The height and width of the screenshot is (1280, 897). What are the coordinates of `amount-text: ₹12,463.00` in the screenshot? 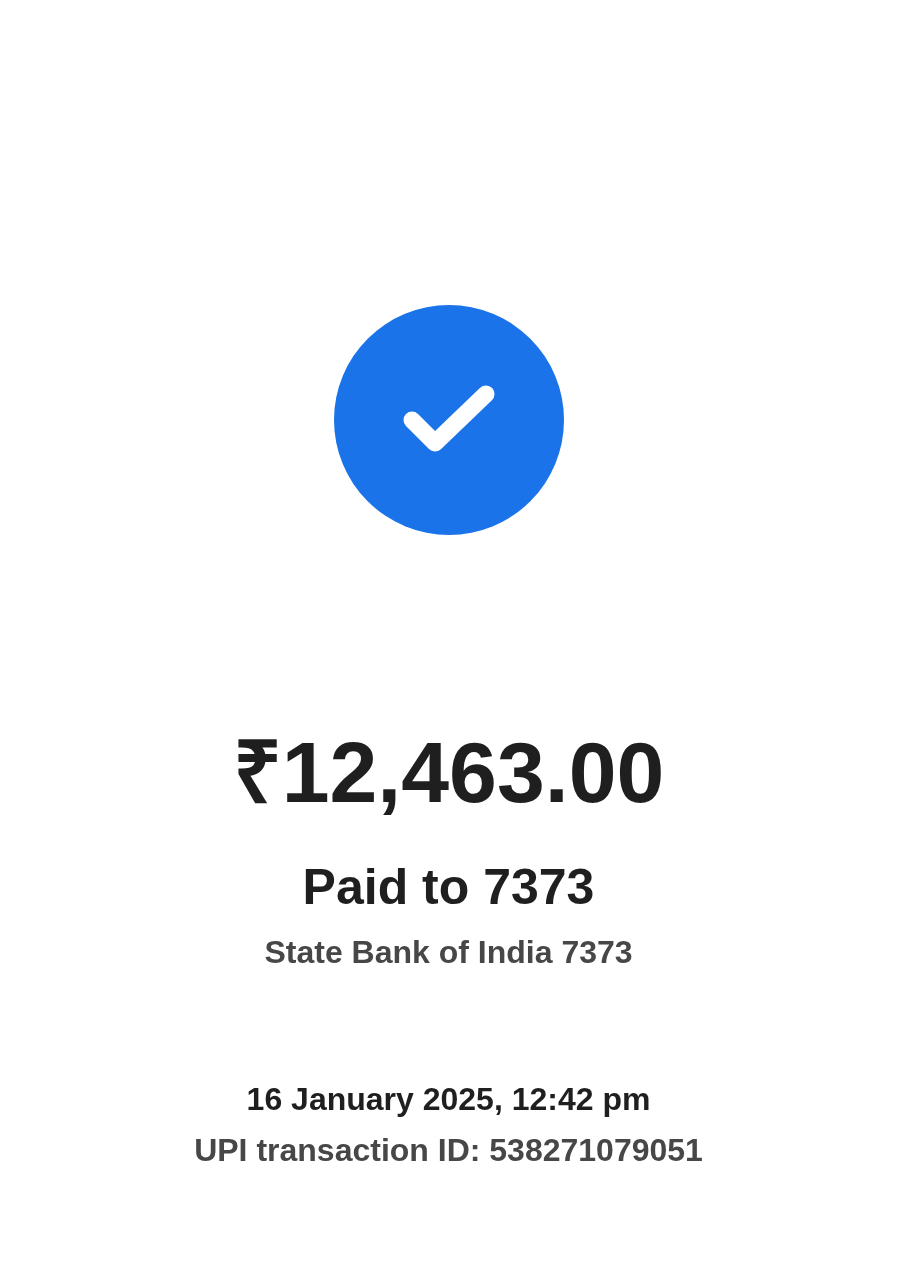 It's located at (448, 772).